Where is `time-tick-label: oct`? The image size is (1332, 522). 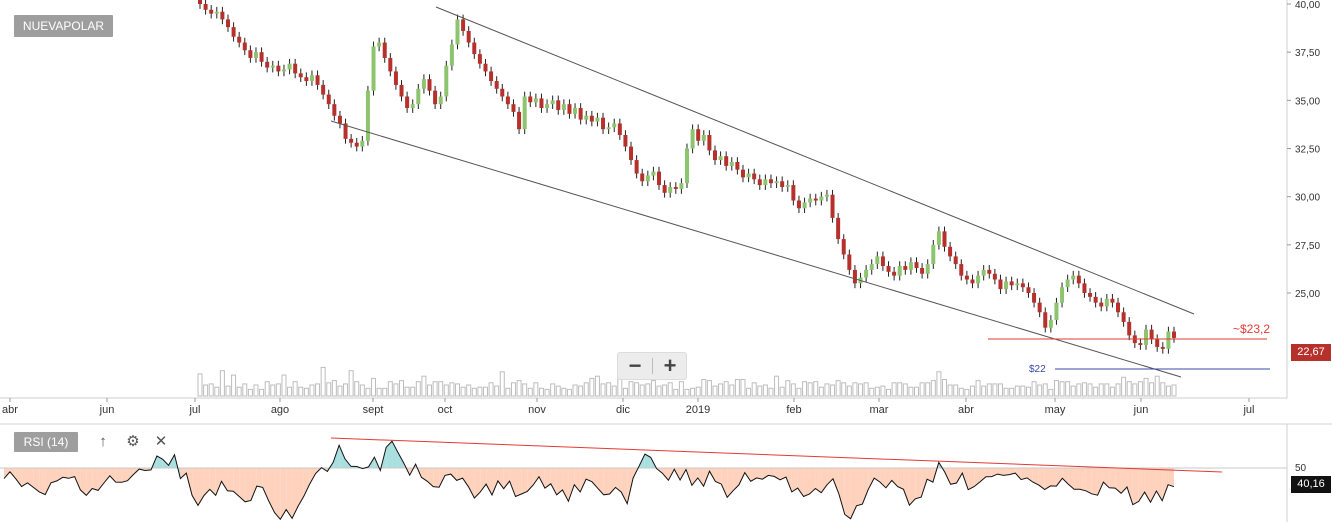 time-tick-label: oct is located at coordinates (445, 410).